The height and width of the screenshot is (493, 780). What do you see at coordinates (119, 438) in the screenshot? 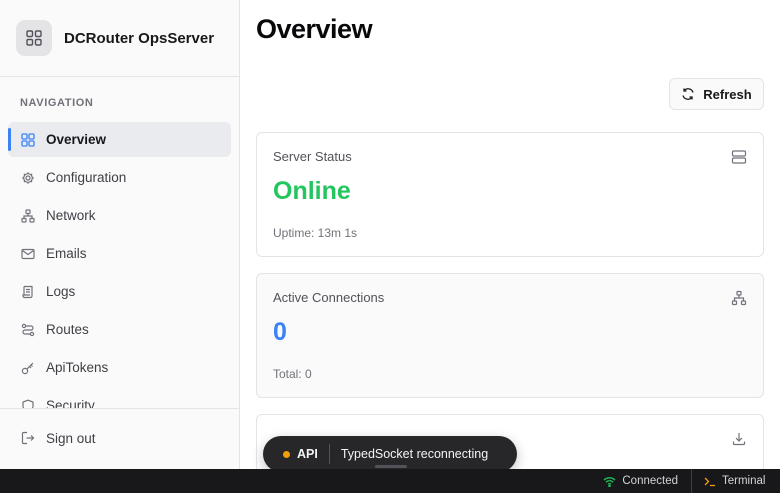
I see `sidebar-footer: Sign out` at bounding box center [119, 438].